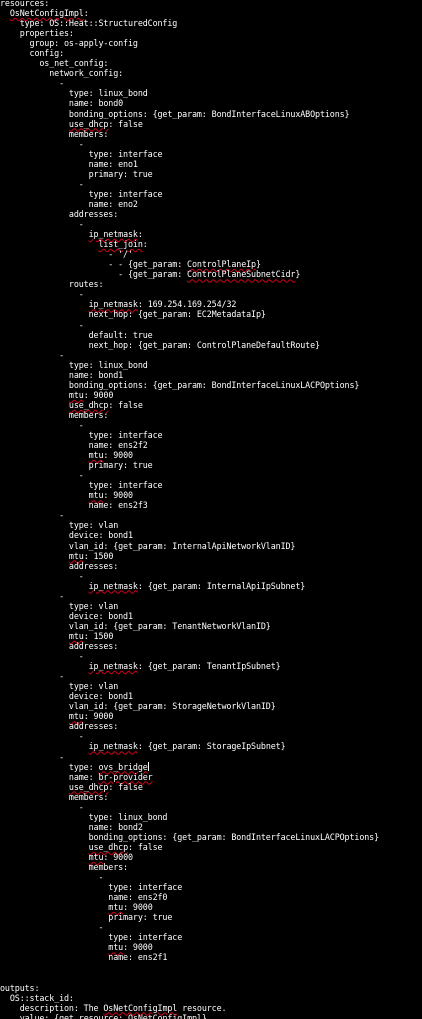 This screenshot has width=422, height=1019. What do you see at coordinates (211, 13) in the screenshot?
I see `code-line: OsNetConfigImpl:` at bounding box center [211, 13].